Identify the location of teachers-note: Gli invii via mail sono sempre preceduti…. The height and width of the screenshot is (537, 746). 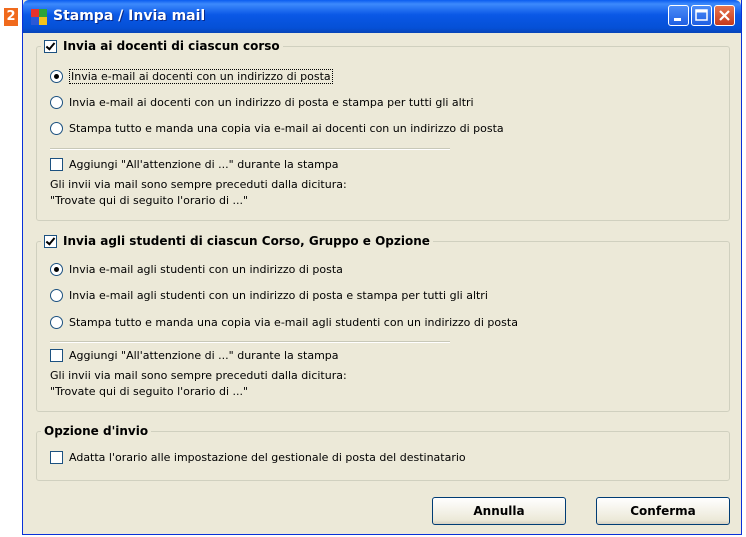
(198, 193).